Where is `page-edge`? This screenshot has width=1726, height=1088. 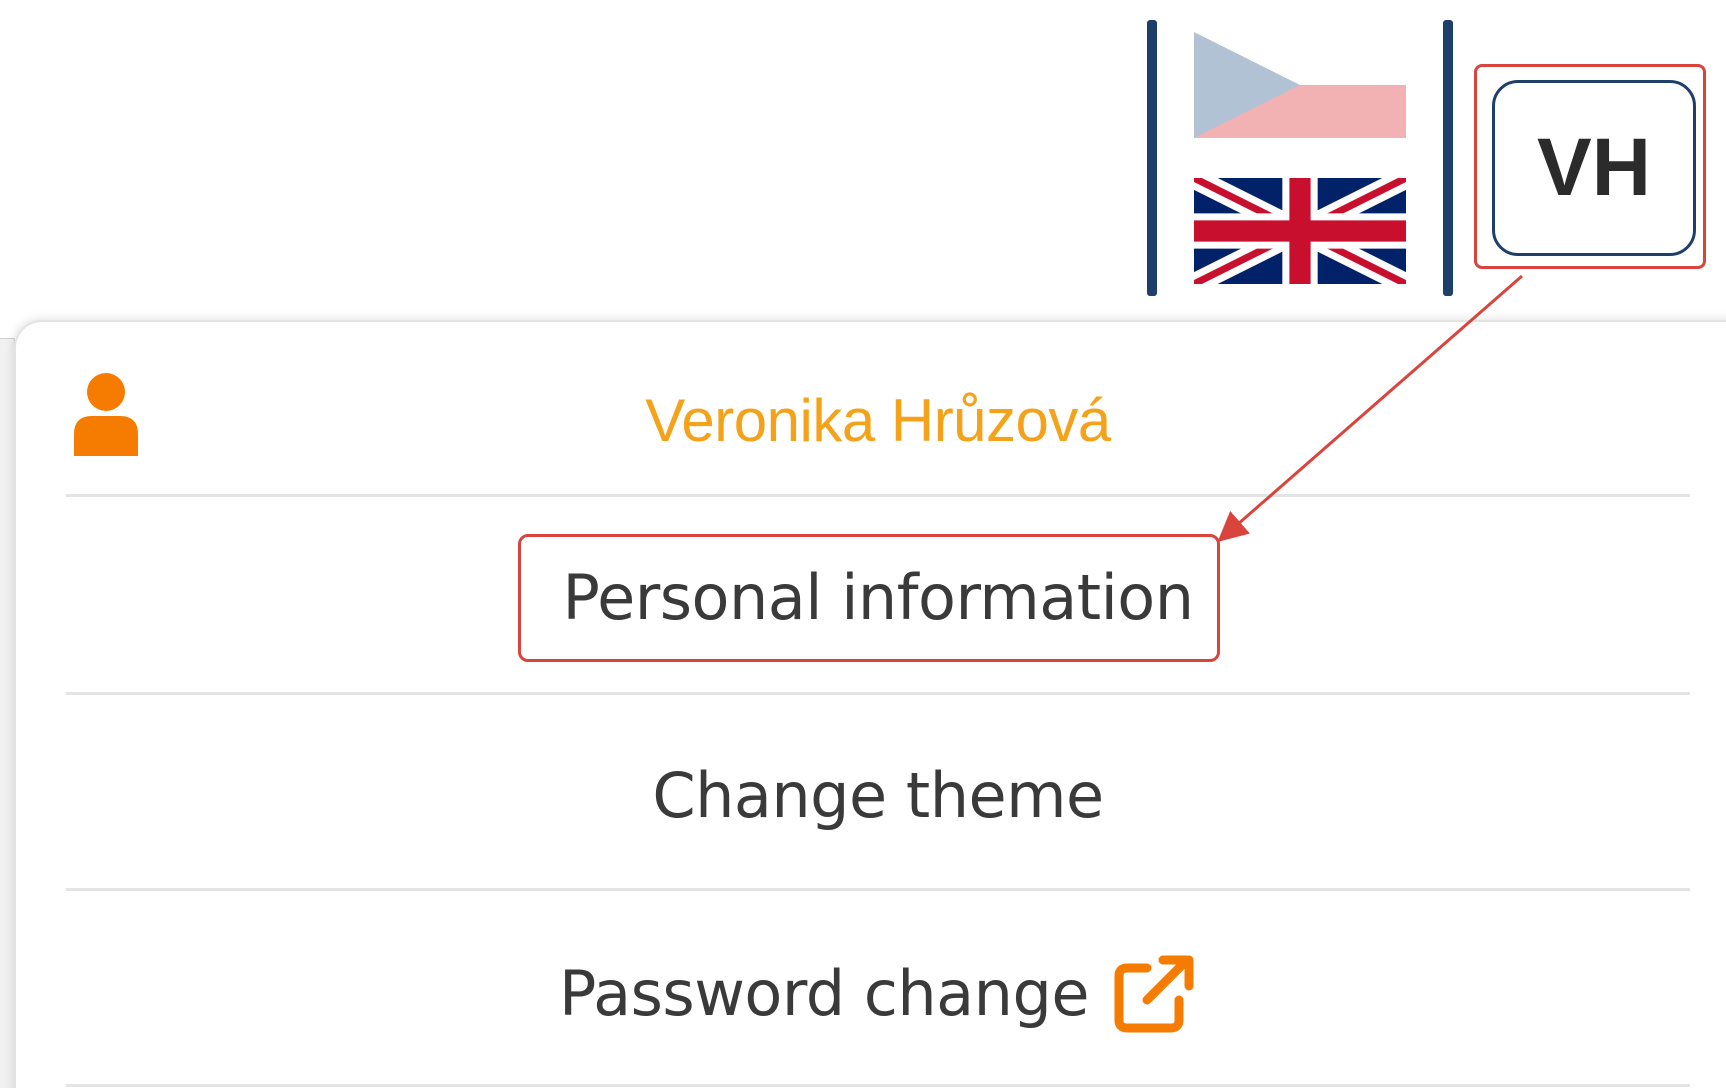 page-edge is located at coordinates (7, 713).